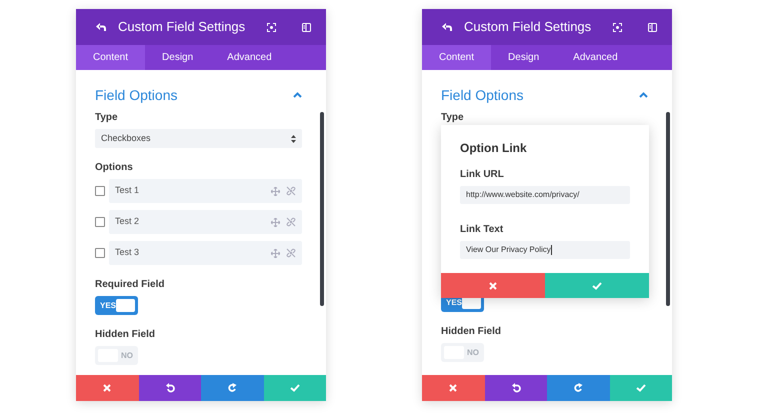 Image resolution: width=768 pixels, height=419 pixels. What do you see at coordinates (545, 250) in the screenshot?
I see `input-field: View Our Privacy Policy` at bounding box center [545, 250].